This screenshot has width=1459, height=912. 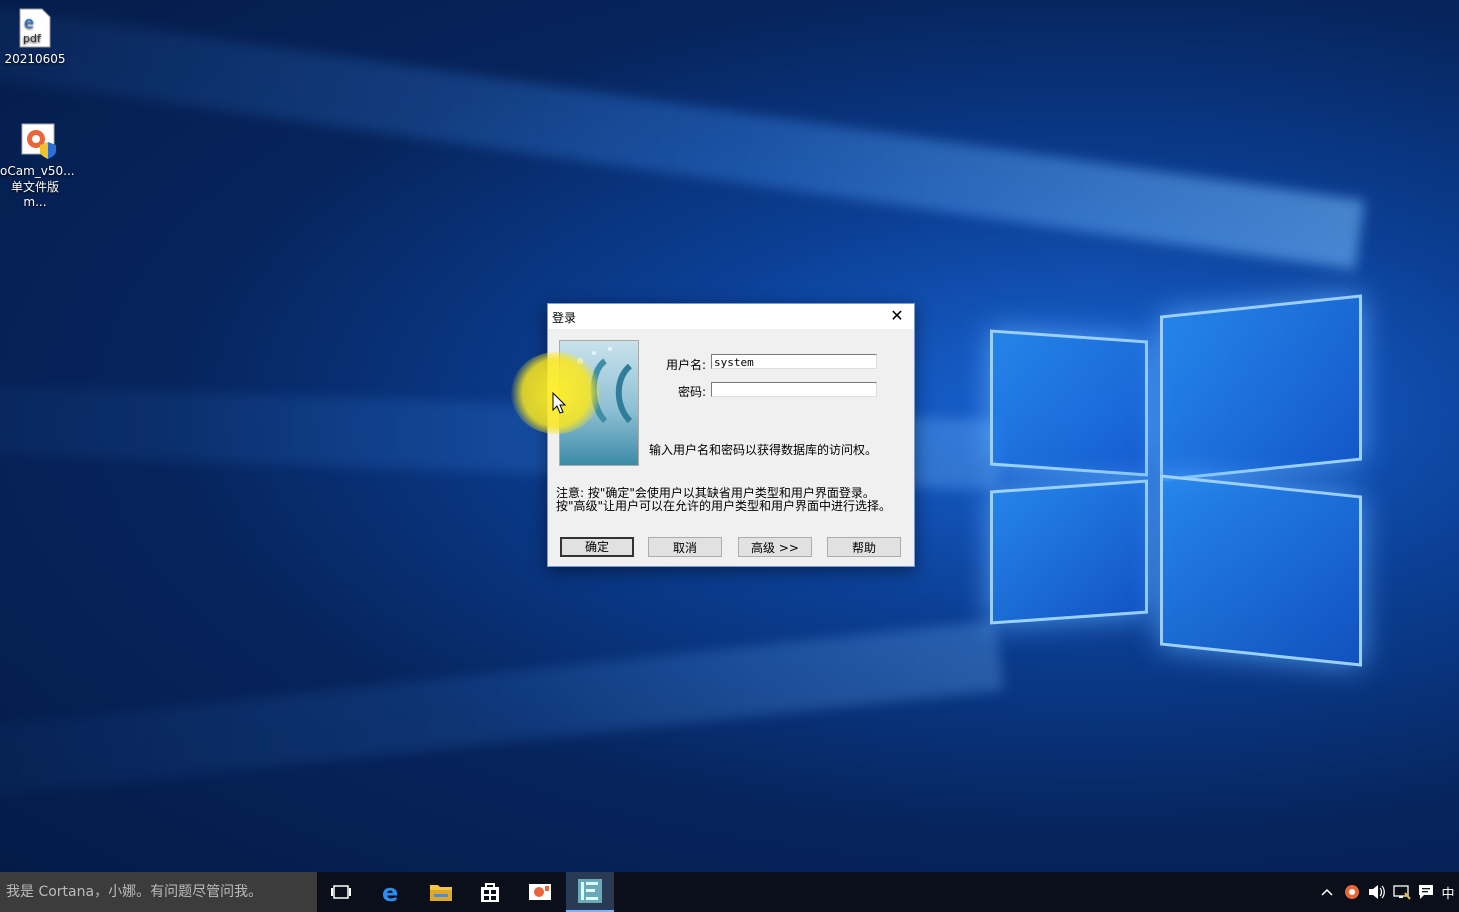 I want to click on note-line-2: 按"高级"让用户可以在允许的用户类型和用户界面中进行选择。, so click(x=724, y=506).